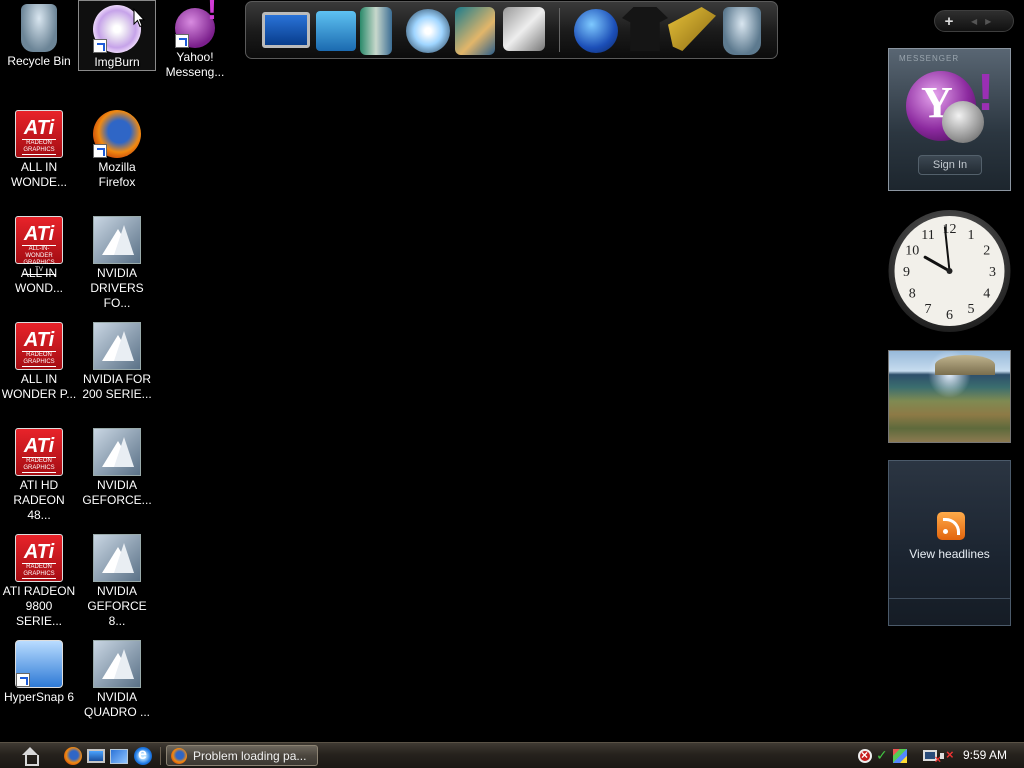 The width and height of the screenshot is (1024, 768). I want to click on desktop-icon-label: HyperSnap 6, so click(39, 697).